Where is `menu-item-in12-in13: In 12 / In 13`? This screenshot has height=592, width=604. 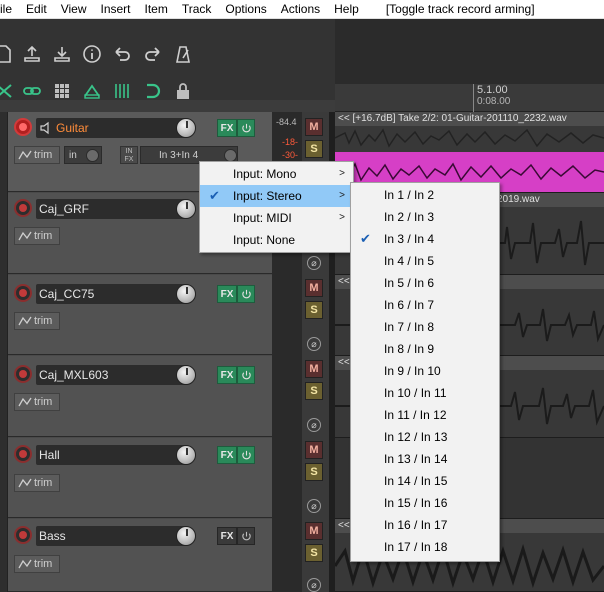 menu-item-in12-in13: In 12 / In 13 is located at coordinates (425, 437).